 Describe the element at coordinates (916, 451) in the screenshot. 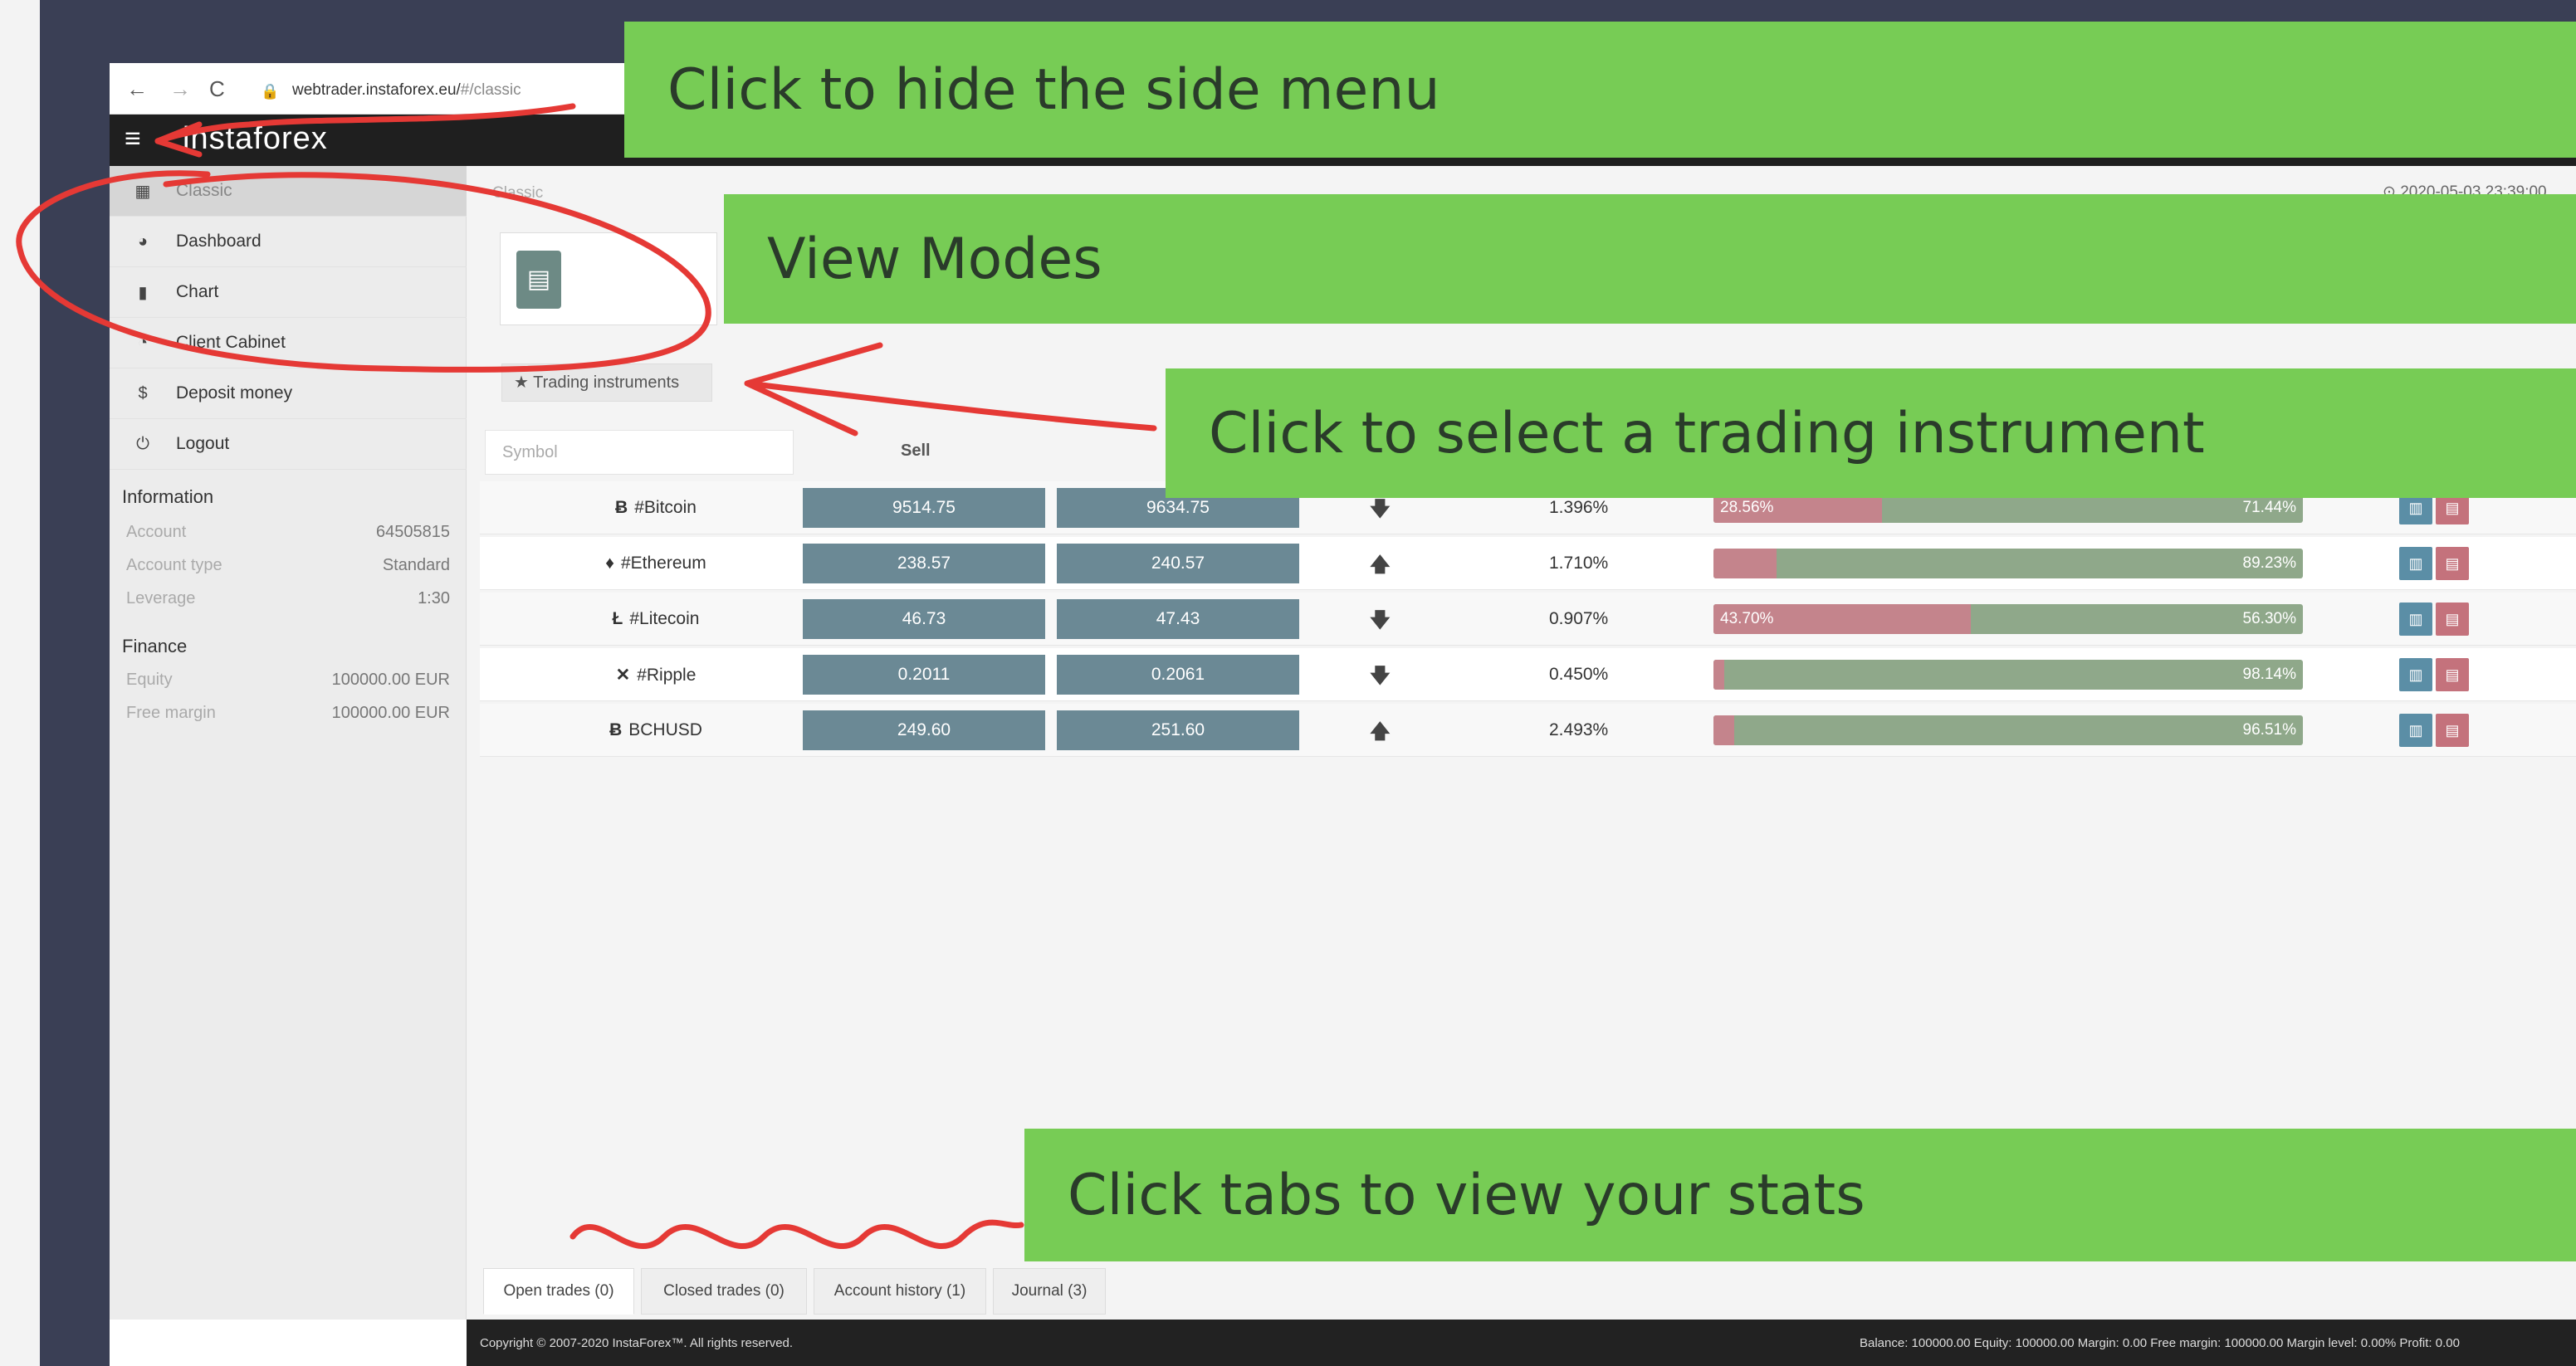

I see `sell-column-header: Sell` at that location.